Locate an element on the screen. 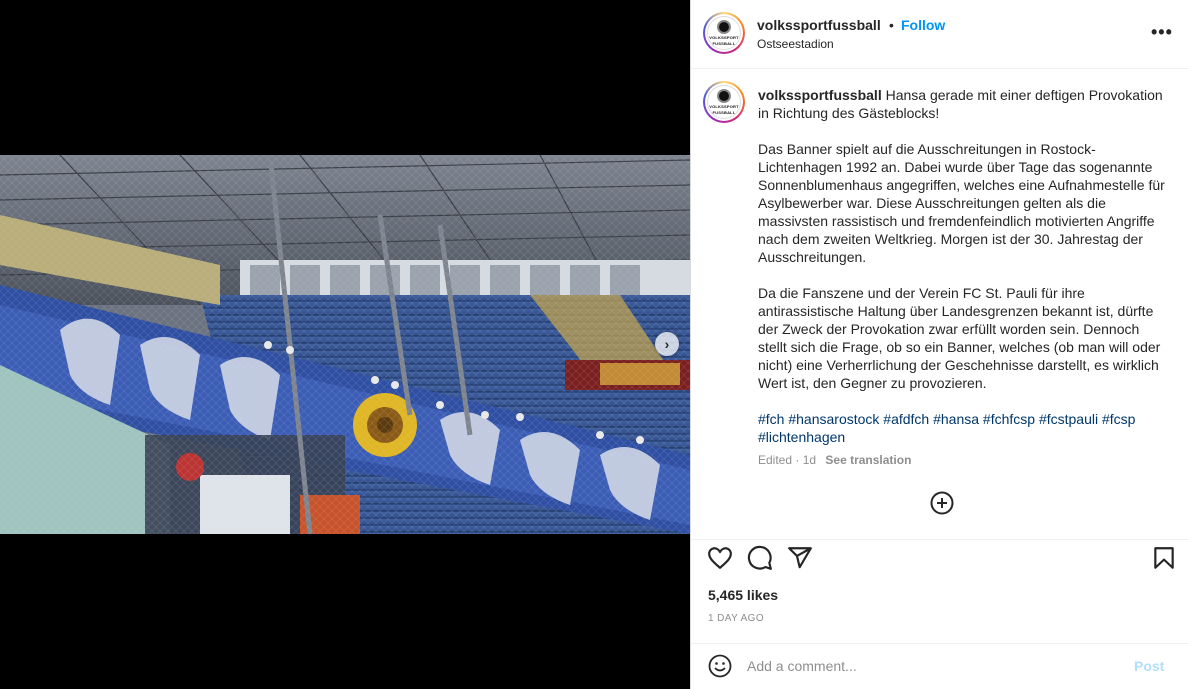 This screenshot has height=689, width=1188. author-avatar: VOLKSSPORT FUSSBALL is located at coordinates (724, 33).